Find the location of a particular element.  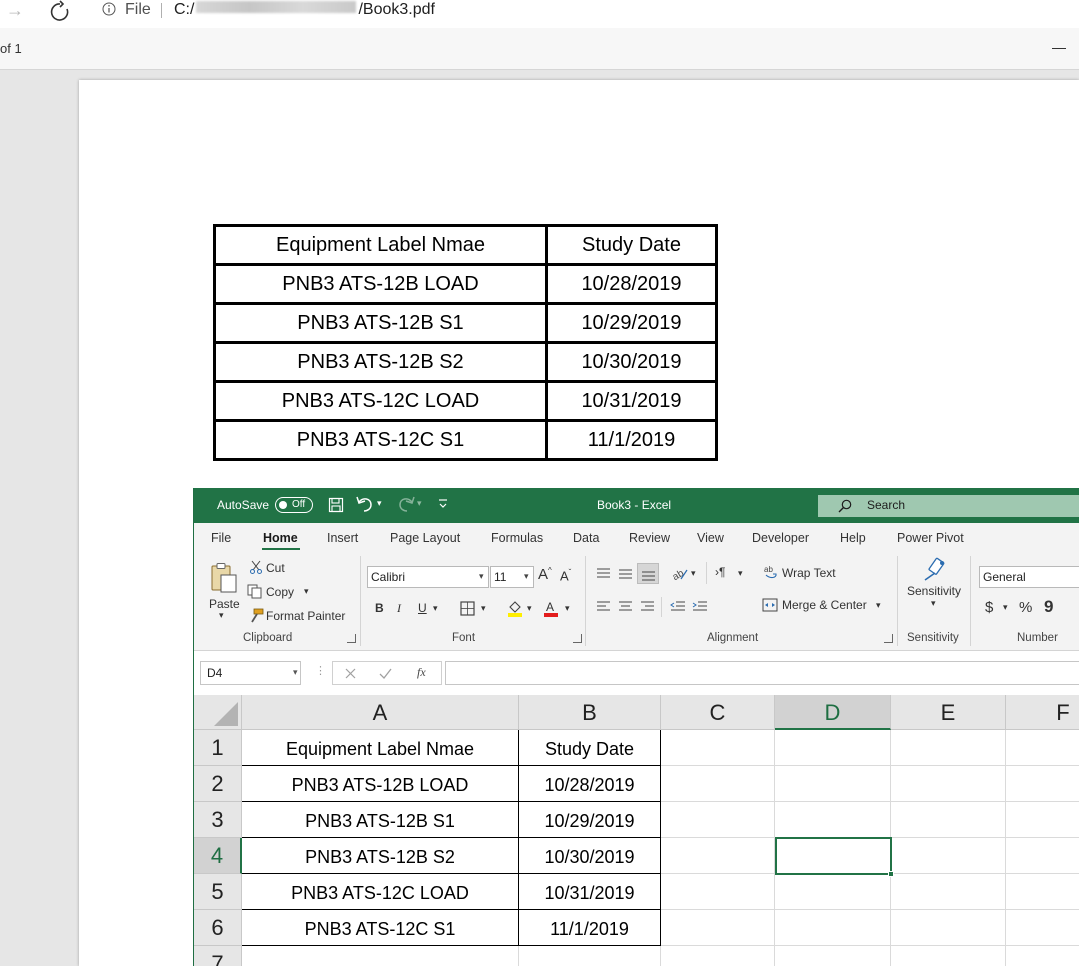

text-direction-icon: ›¶ is located at coordinates (720, 572).